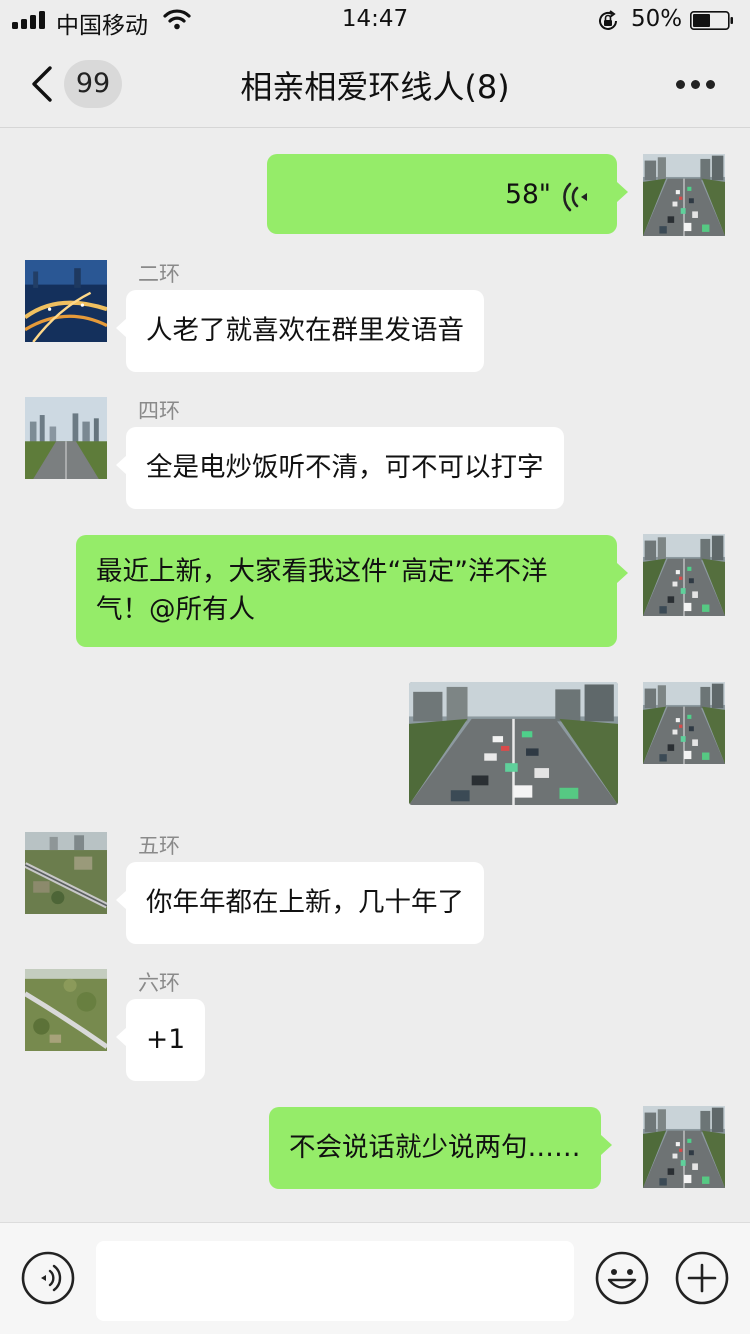 This screenshot has width=750, height=1334. I want to click on voice-message-bubble: 58", so click(447, 194).